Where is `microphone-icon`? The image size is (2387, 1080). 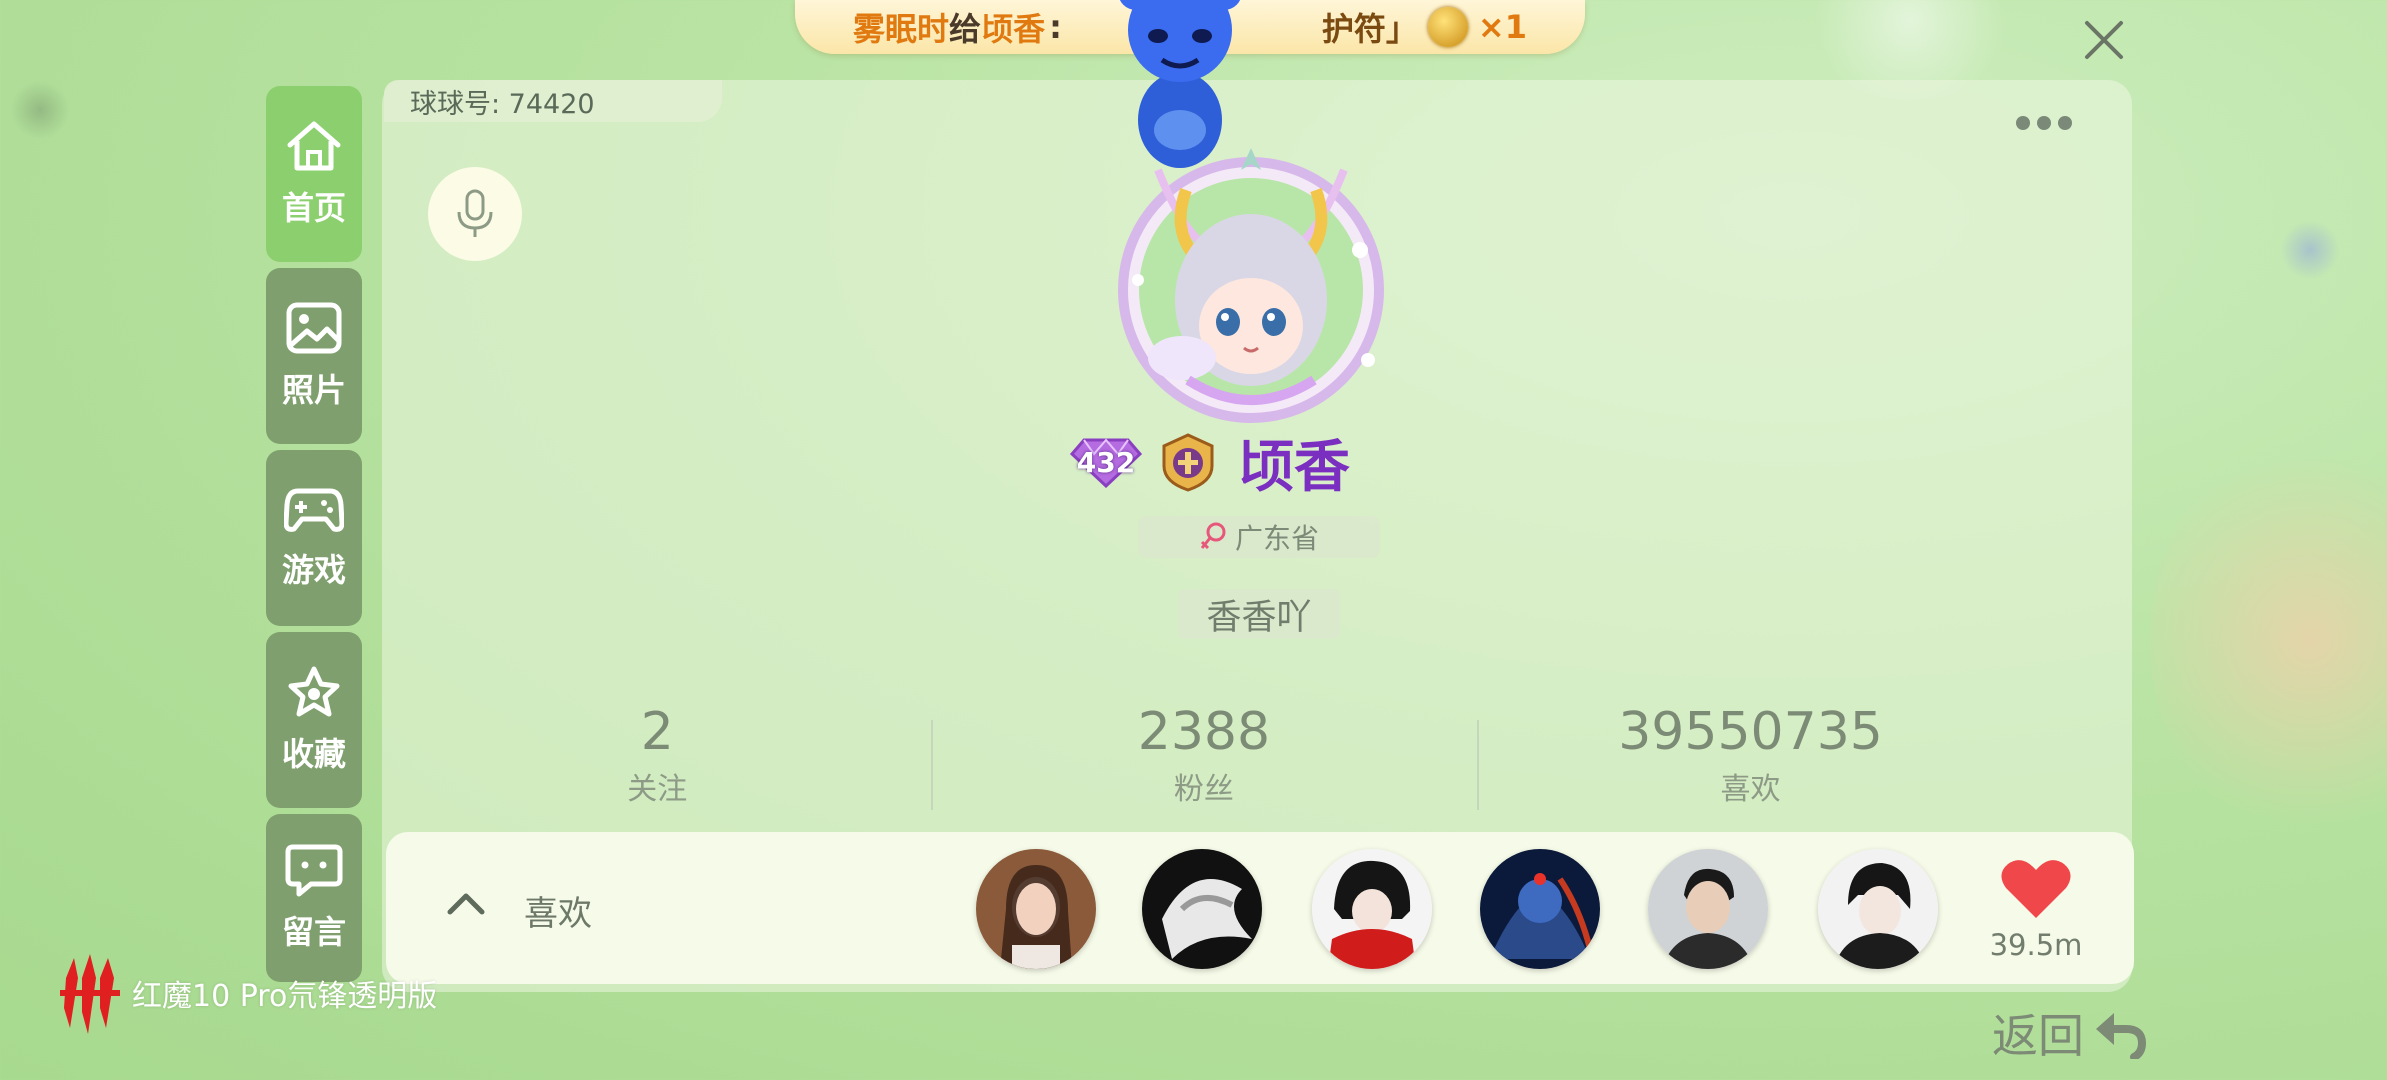
microphone-icon is located at coordinates (475, 213).